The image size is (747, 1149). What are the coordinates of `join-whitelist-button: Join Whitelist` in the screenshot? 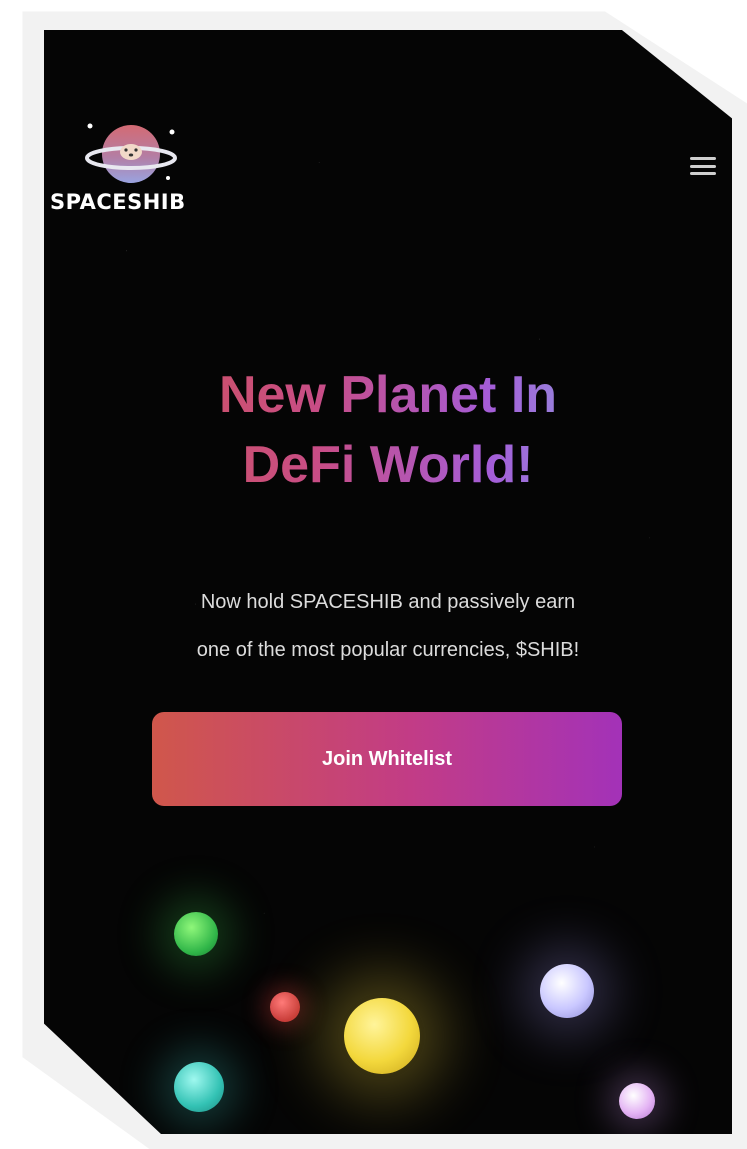 It's located at (387, 759).